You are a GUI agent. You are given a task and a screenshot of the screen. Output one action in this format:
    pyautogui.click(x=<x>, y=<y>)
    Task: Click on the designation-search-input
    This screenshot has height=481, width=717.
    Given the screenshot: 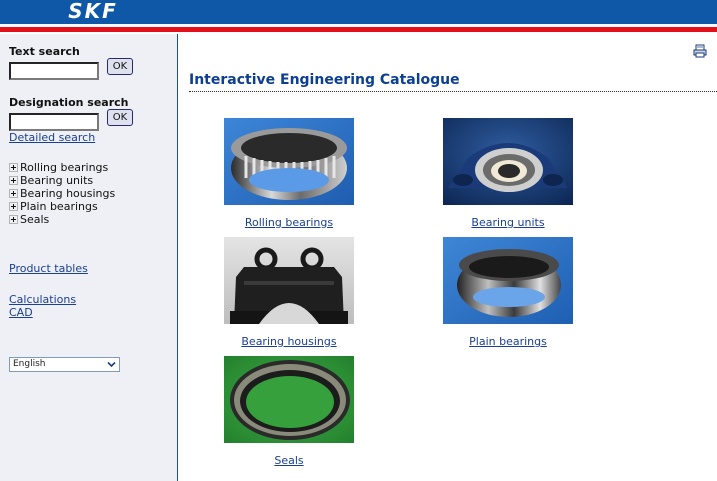 What is the action you would take?
    pyautogui.click(x=54, y=122)
    